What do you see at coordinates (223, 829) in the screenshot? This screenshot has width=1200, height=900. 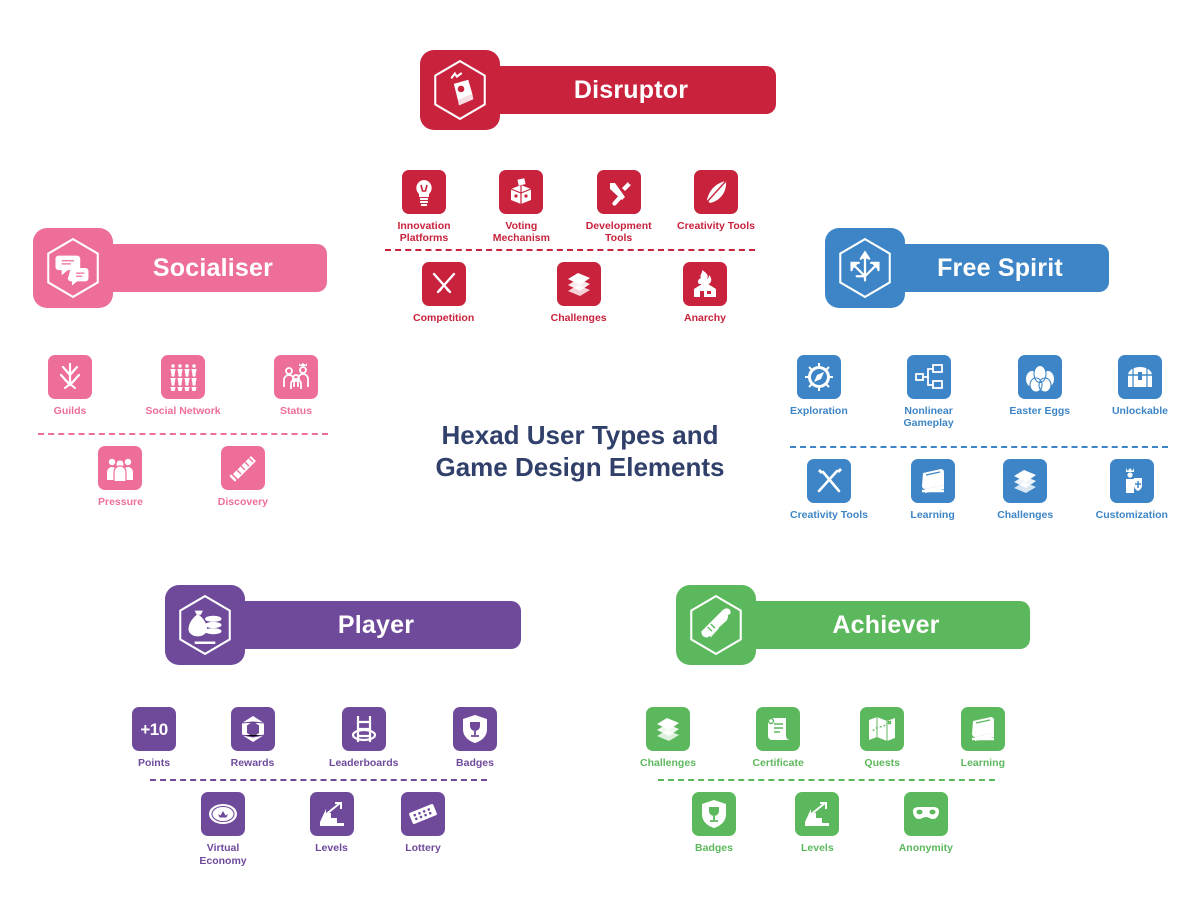 I see `element-virtual-economy: Virtual Economy` at bounding box center [223, 829].